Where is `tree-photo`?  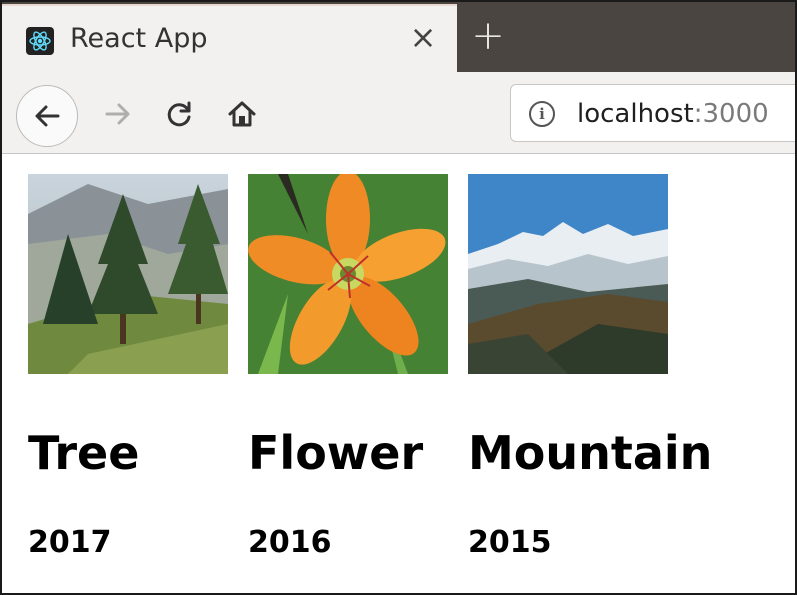
tree-photo is located at coordinates (128, 274).